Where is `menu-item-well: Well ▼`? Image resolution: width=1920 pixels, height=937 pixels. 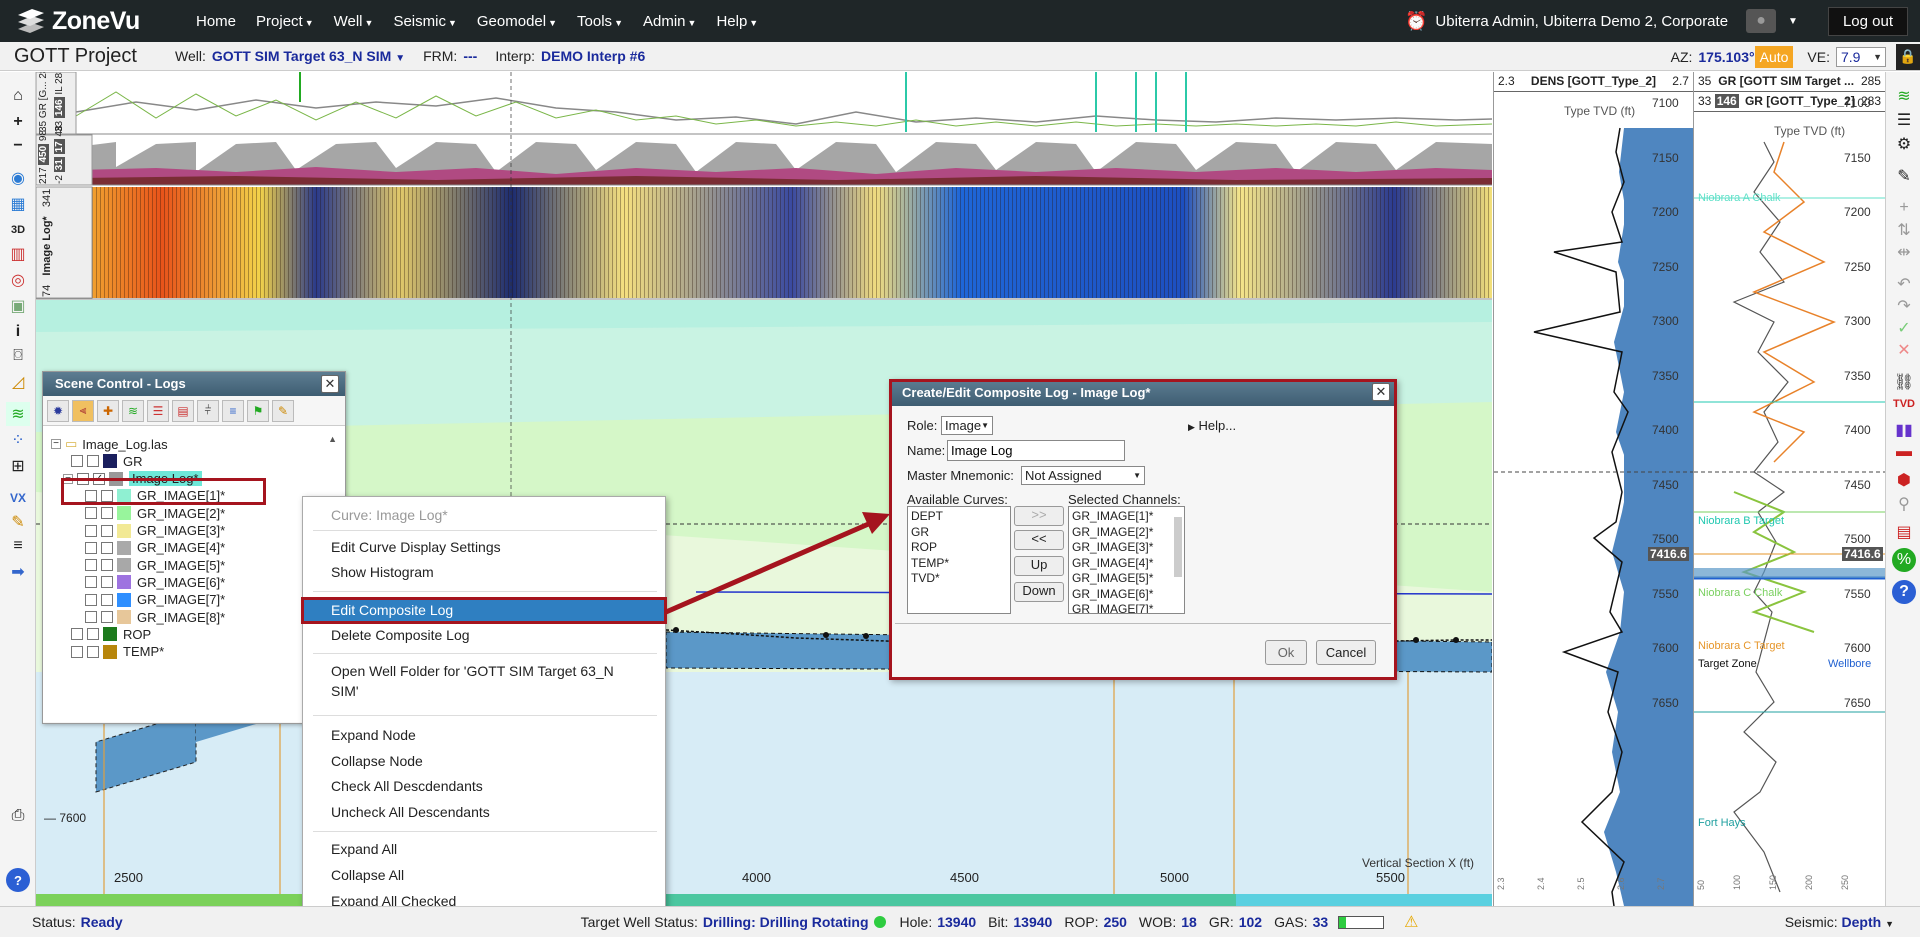
menu-item-well: Well ▼ is located at coordinates (354, 21).